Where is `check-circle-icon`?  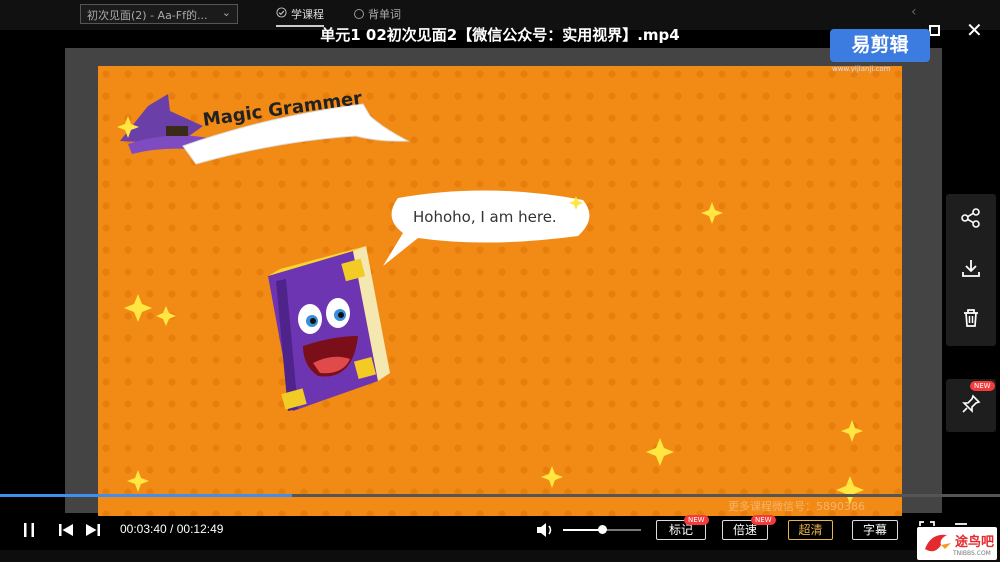
check-circle-icon is located at coordinates (281, 14).